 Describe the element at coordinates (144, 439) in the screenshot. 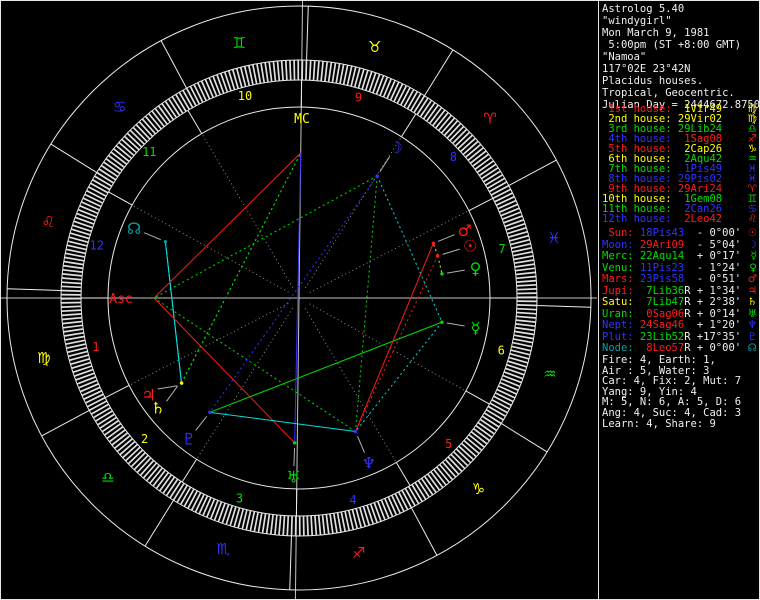

I see `house-number-2: 2` at that location.